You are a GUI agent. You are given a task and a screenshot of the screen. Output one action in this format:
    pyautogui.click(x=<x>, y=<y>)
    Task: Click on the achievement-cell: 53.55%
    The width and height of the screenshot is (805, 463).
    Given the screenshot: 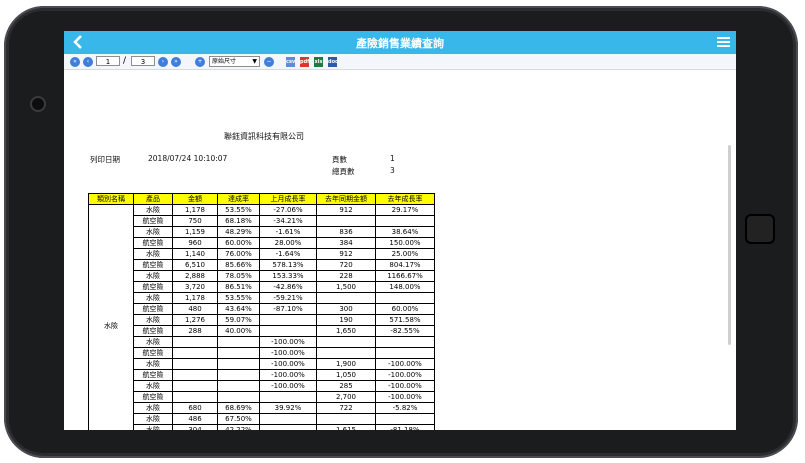 What is the action you would take?
    pyautogui.click(x=238, y=210)
    